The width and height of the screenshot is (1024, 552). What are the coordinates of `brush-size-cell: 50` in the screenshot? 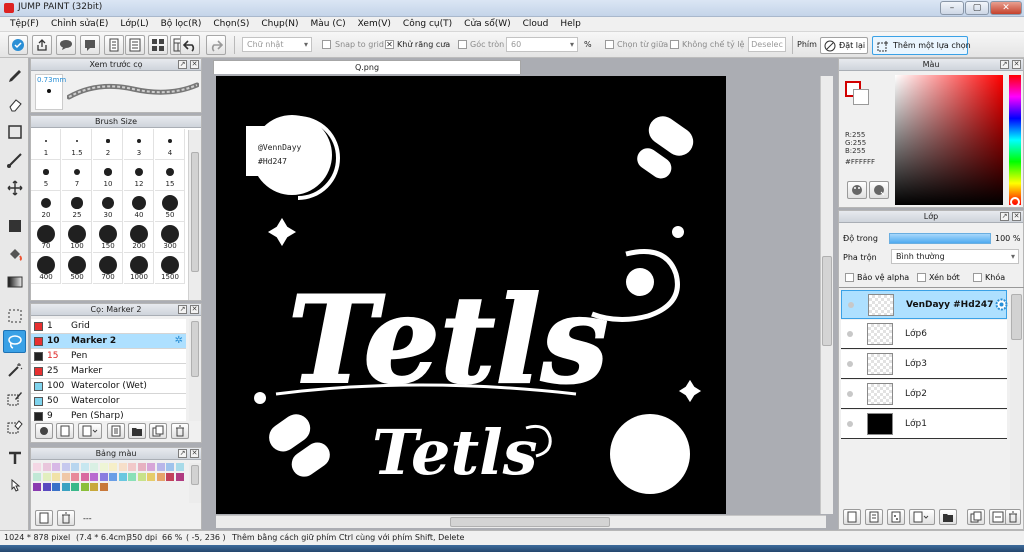 It's located at (170, 206).